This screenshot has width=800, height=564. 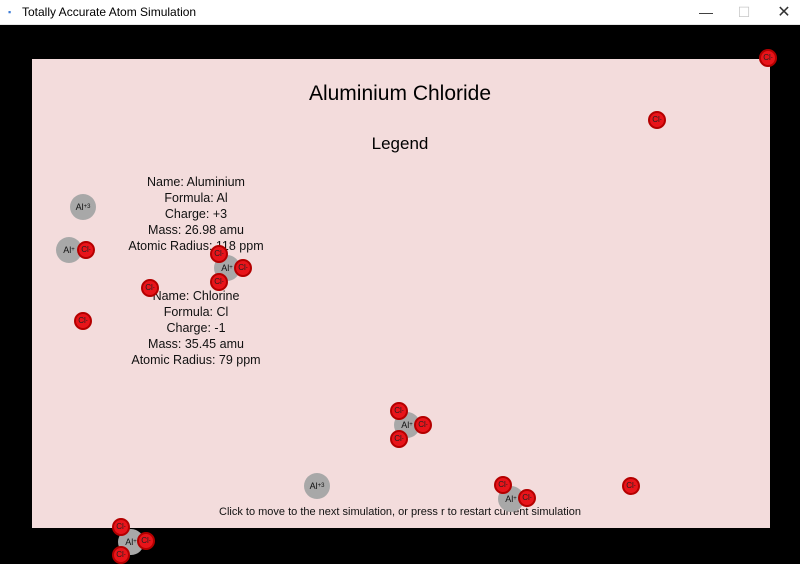 I want to click on aluminium-formula: Formula: Al, so click(x=196, y=198).